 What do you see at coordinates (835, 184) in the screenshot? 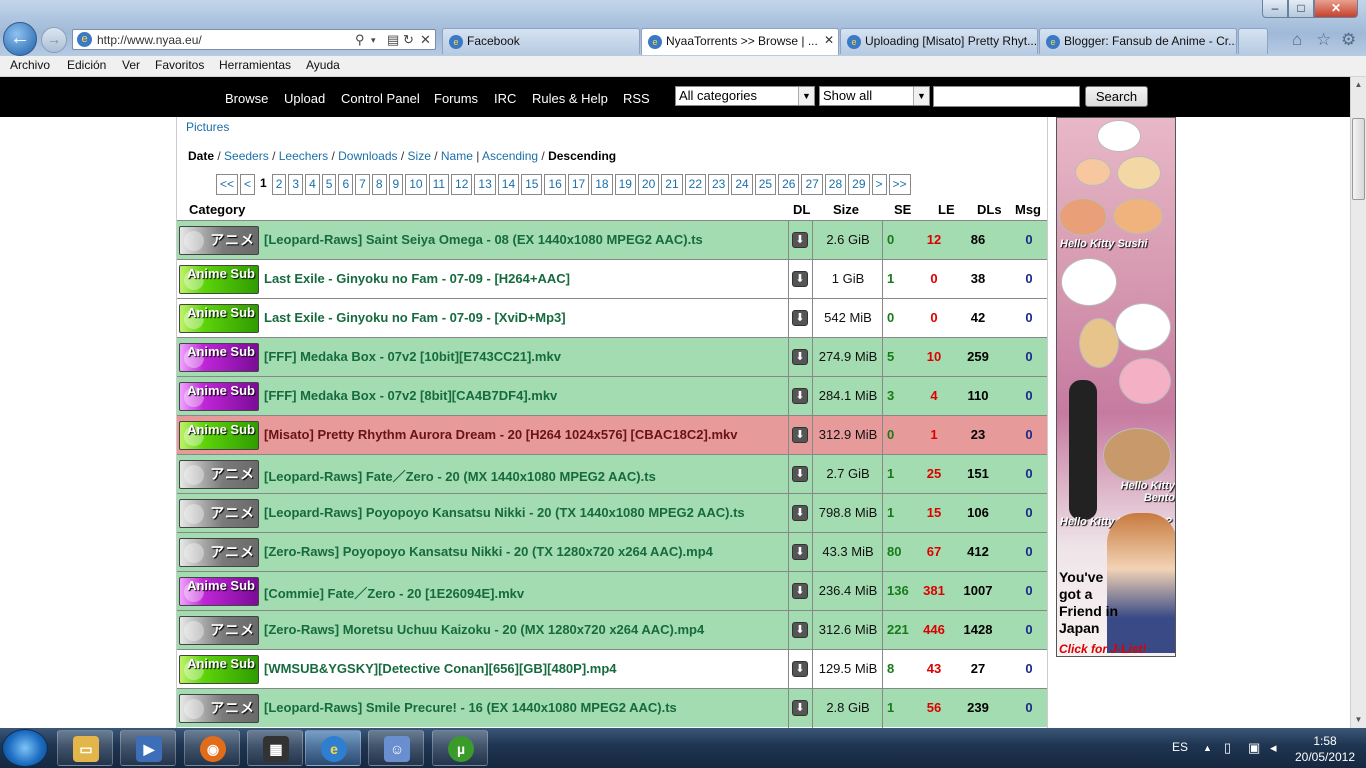
I see `page-link: 28` at bounding box center [835, 184].